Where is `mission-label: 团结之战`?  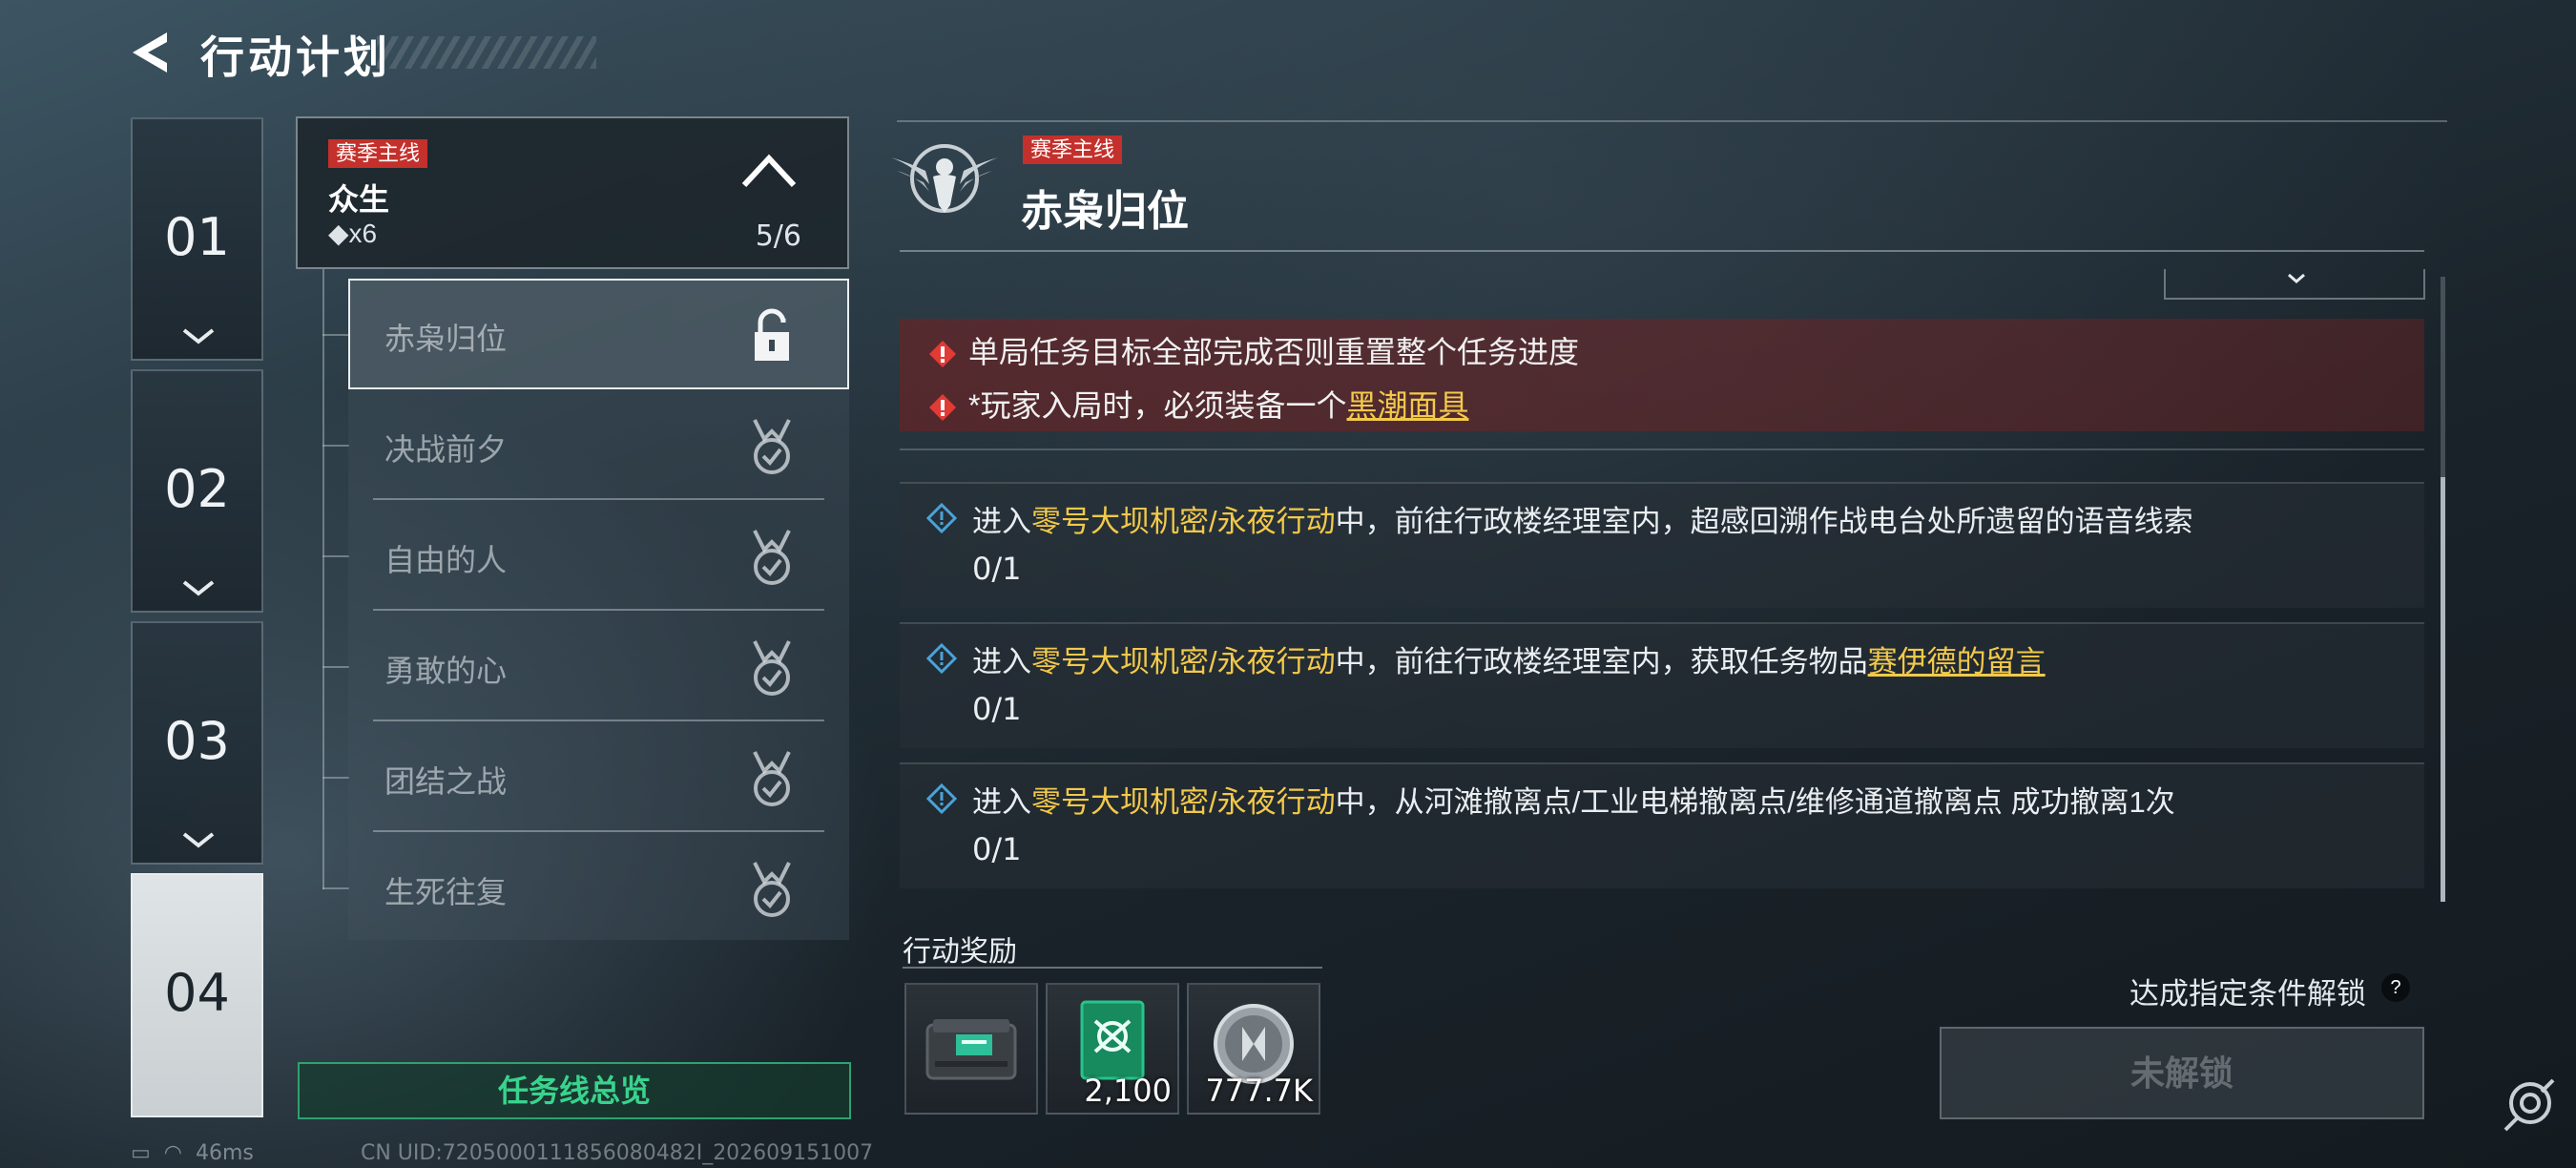
mission-label: 团结之战 is located at coordinates (446, 781).